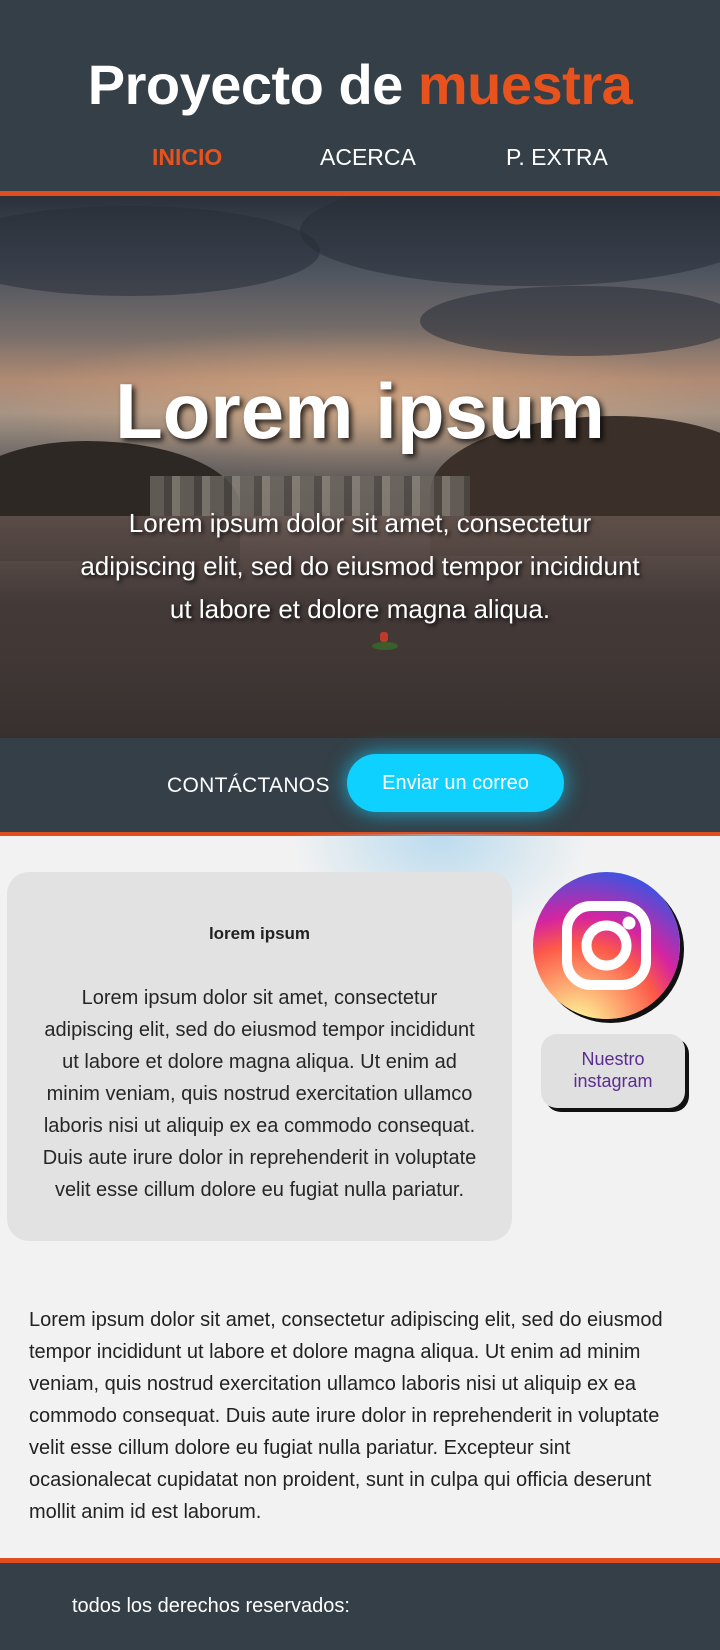  What do you see at coordinates (613, 1081) in the screenshot?
I see `instagram-button-line2: instagram` at bounding box center [613, 1081].